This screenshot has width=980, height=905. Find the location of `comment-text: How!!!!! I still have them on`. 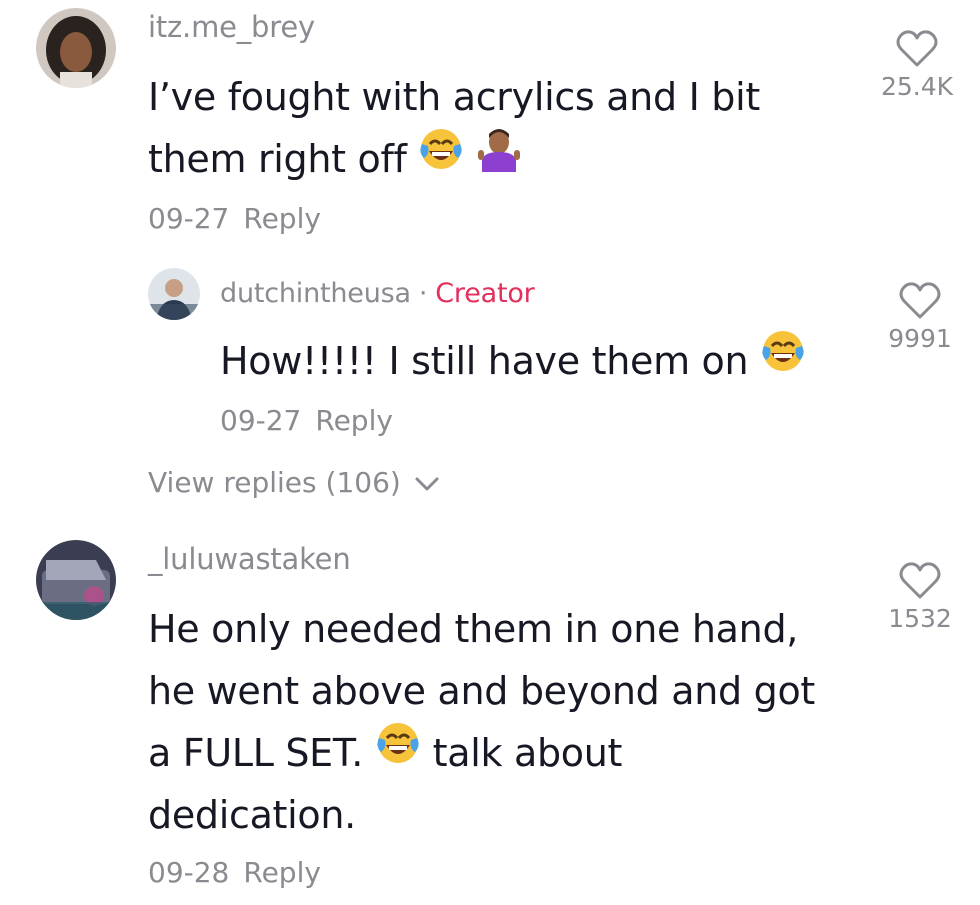

comment-text: How!!!!! I still have them on is located at coordinates (530, 361).